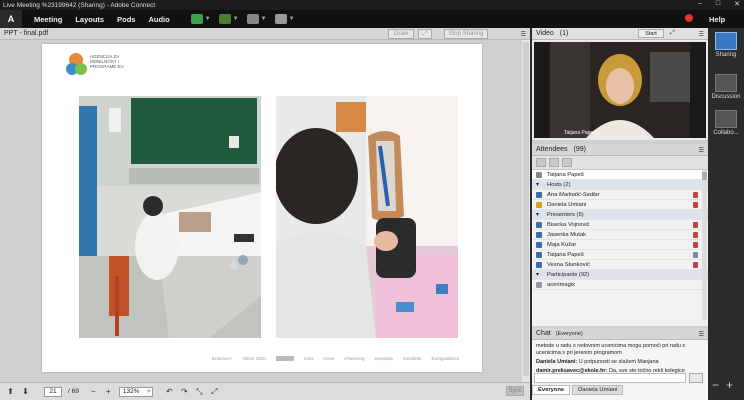 This screenshot has height=400, width=744. What do you see at coordinates (718, 4) in the screenshot?
I see `maximize-button: □` at bounding box center [718, 4].